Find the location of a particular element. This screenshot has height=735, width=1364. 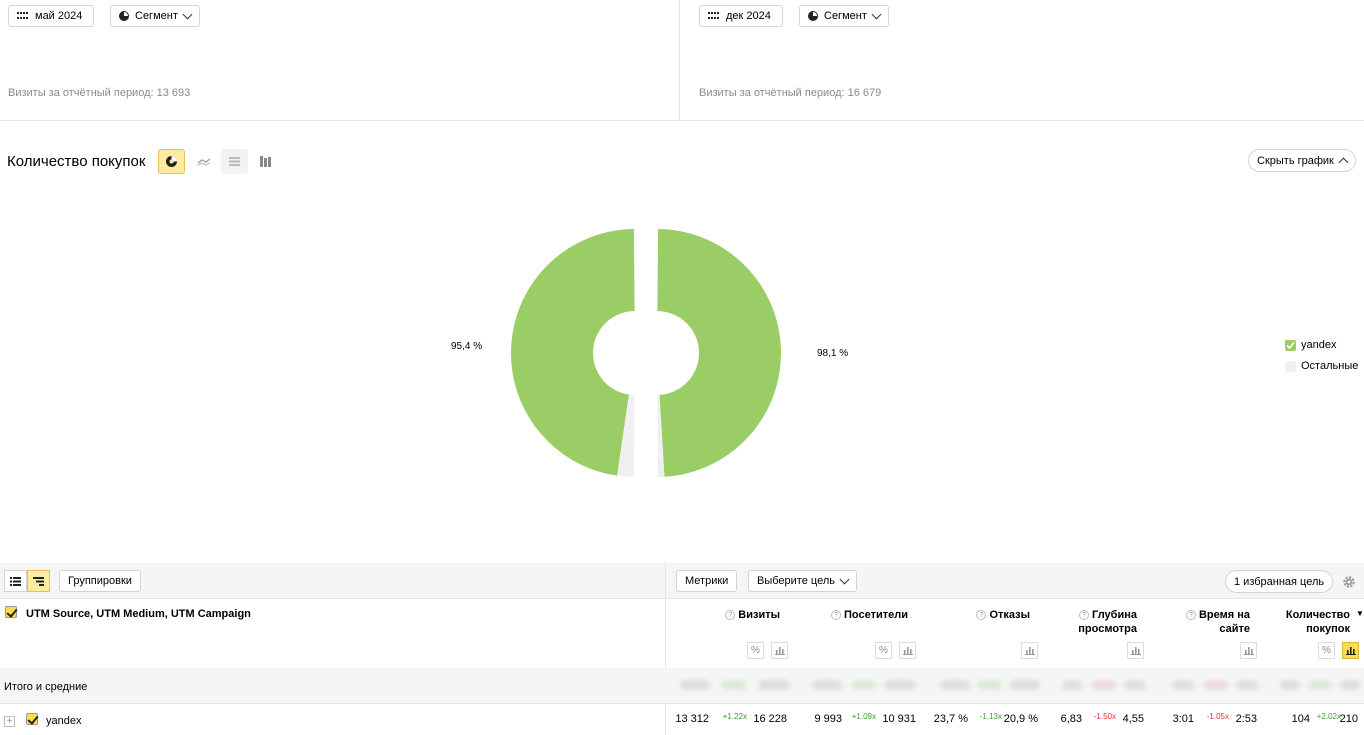

groupings-label: Группировки is located at coordinates (100, 581).